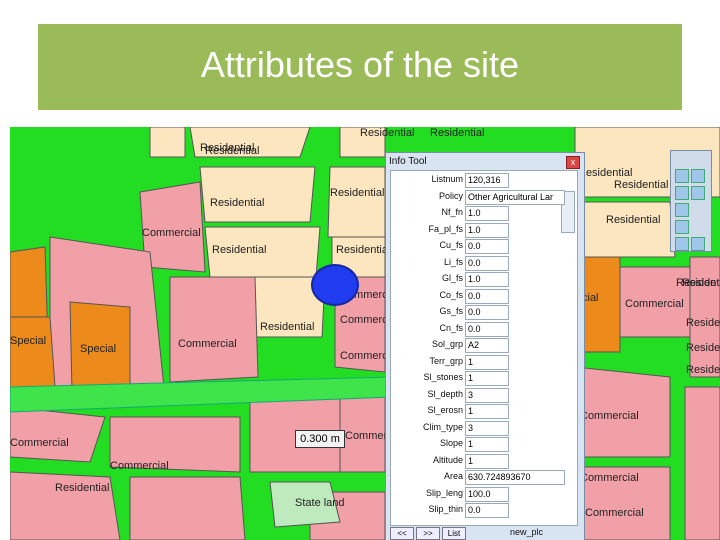  What do you see at coordinates (451, 327) in the screenshot?
I see `attribute-key: Cn_fs` at bounding box center [451, 327].